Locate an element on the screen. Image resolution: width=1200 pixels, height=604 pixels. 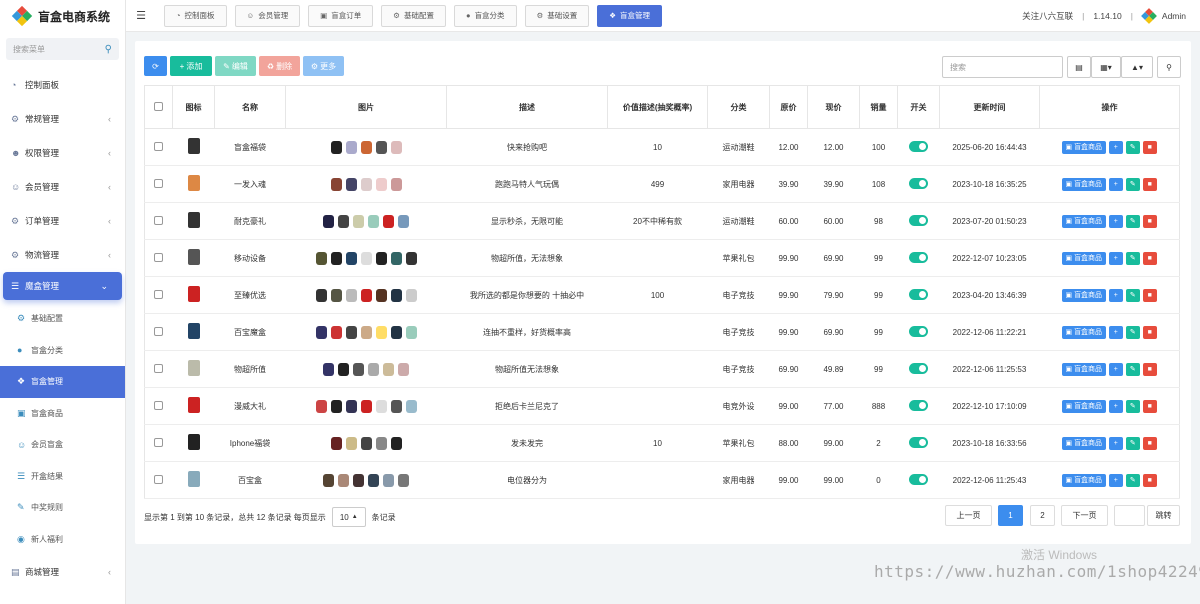
tab-6: ❖ 盲盒管理 is located at coordinates (630, 15).